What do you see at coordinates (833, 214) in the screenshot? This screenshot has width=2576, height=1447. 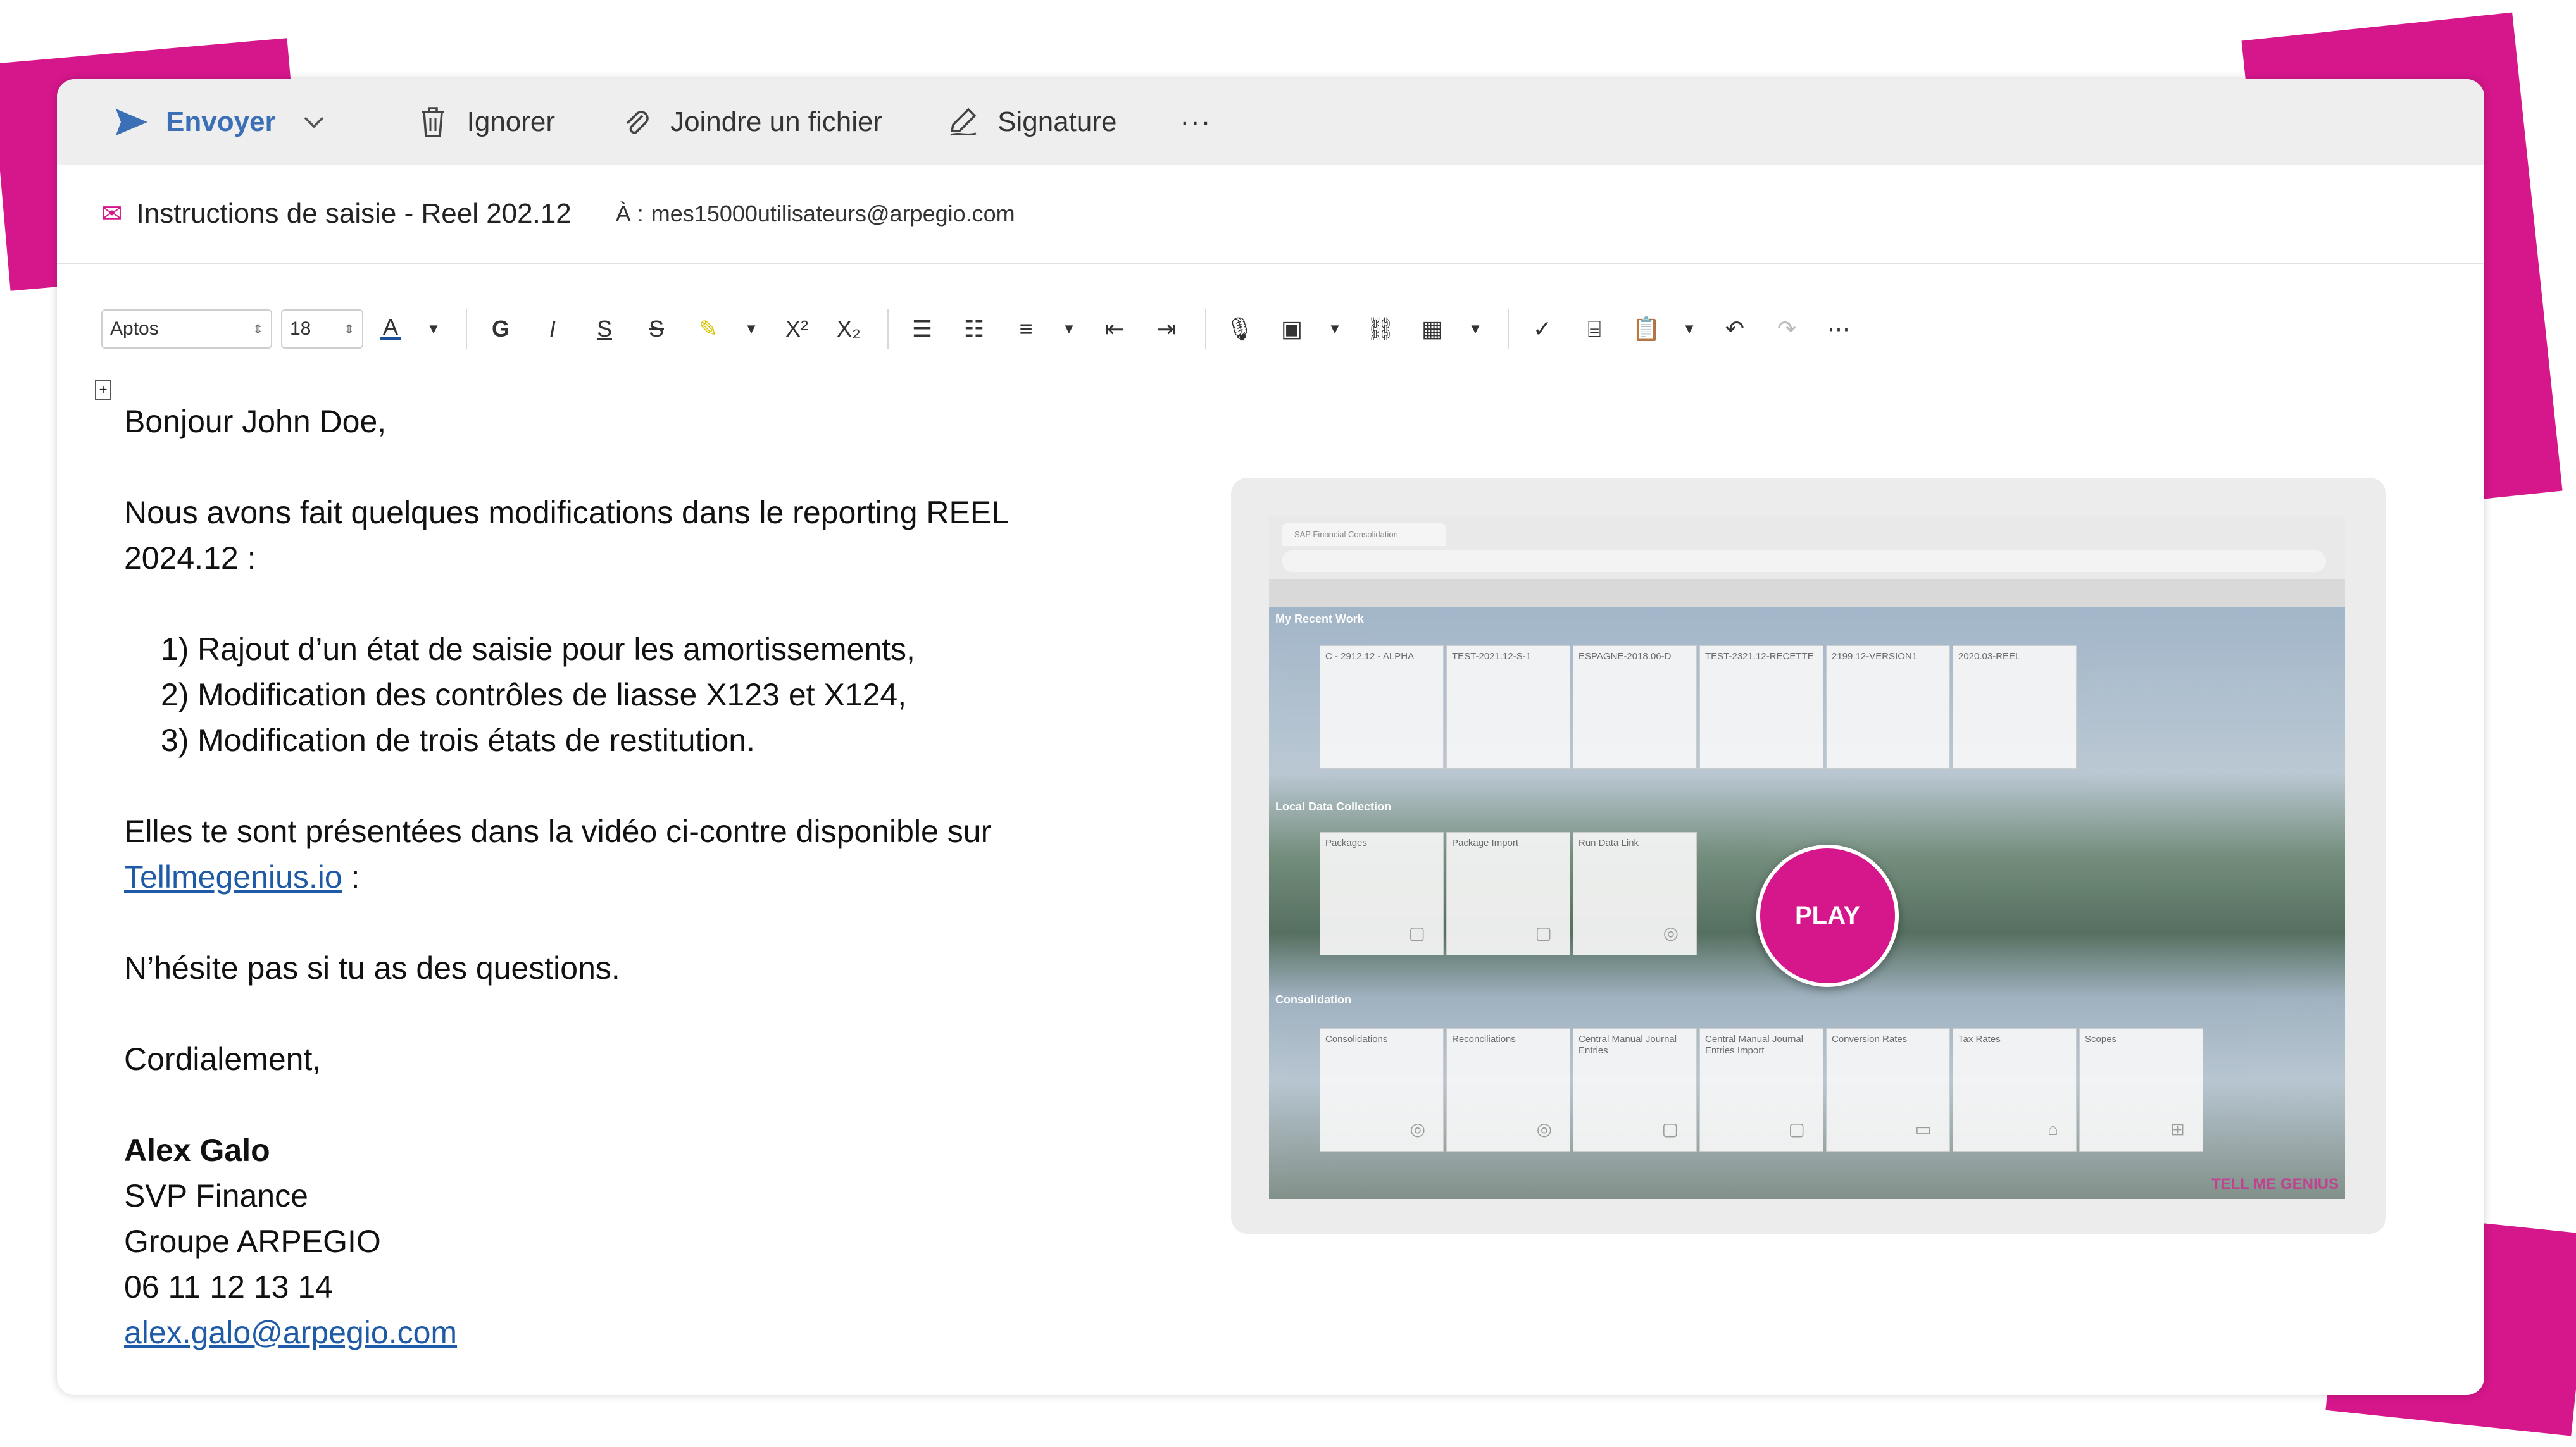 I see `to-field: mes15000utilisateurs@arpegio.com` at bounding box center [833, 214].